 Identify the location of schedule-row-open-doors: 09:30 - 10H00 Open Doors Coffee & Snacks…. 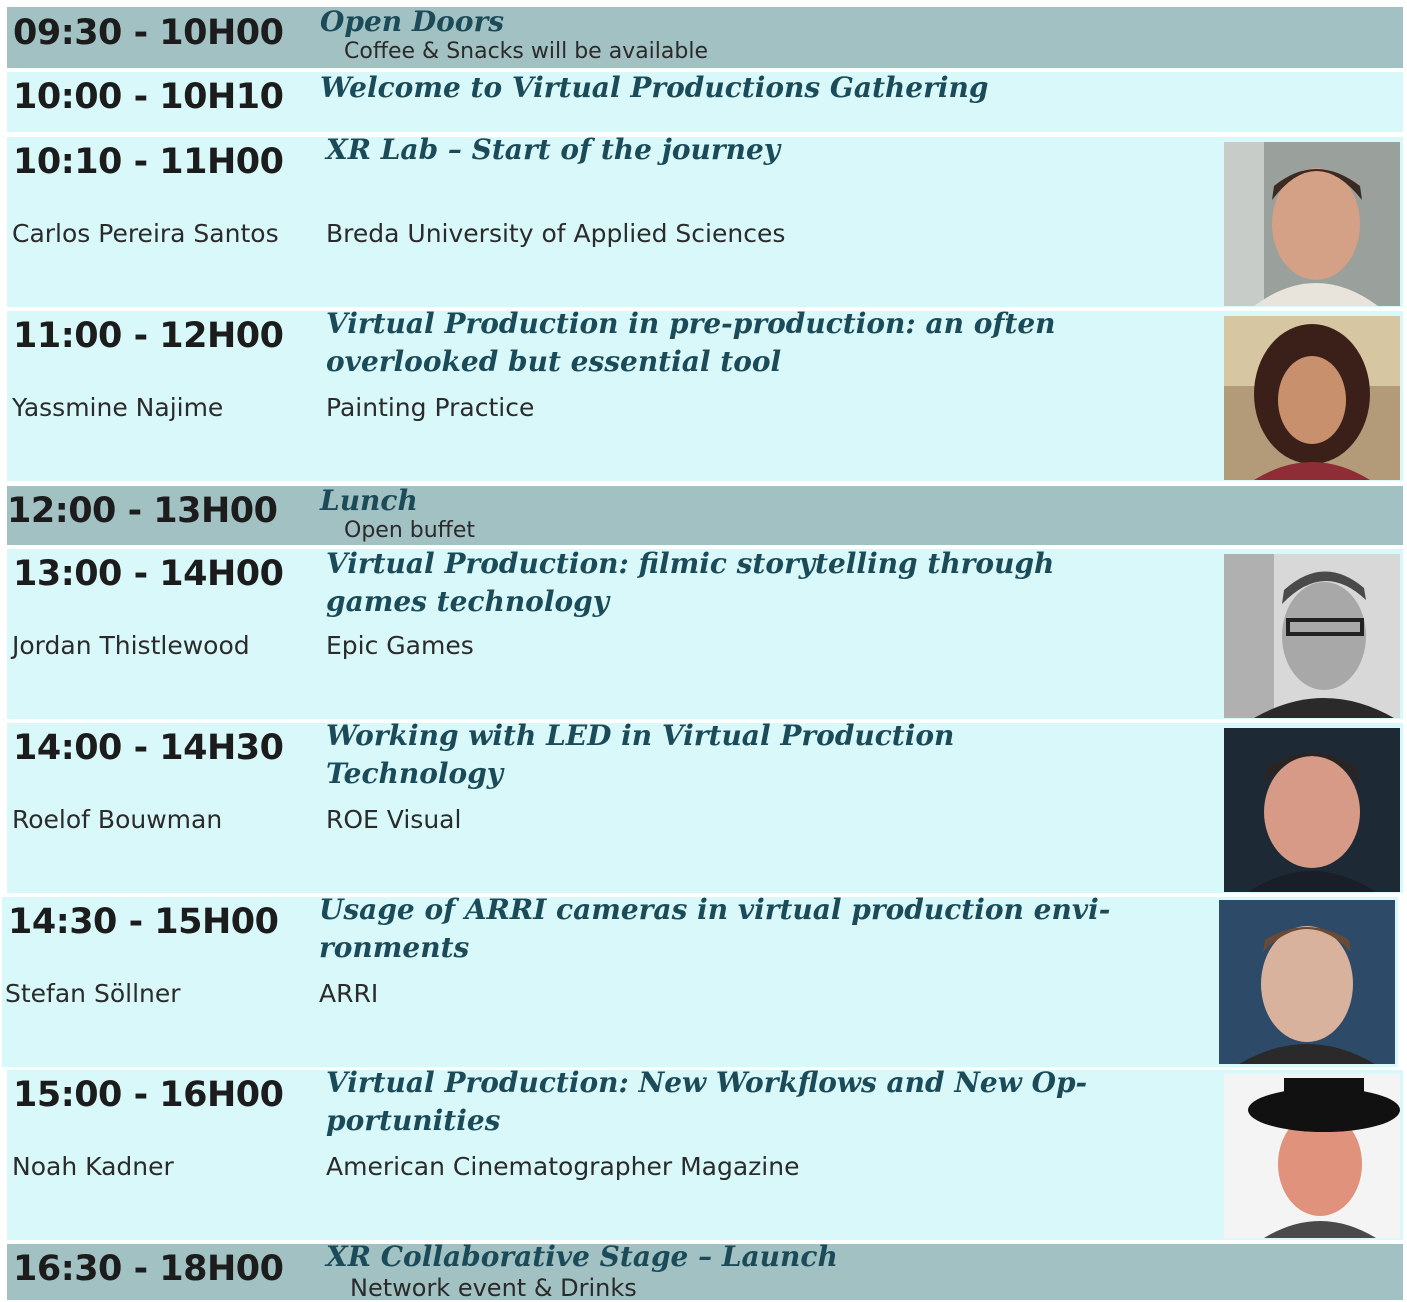
(705, 36).